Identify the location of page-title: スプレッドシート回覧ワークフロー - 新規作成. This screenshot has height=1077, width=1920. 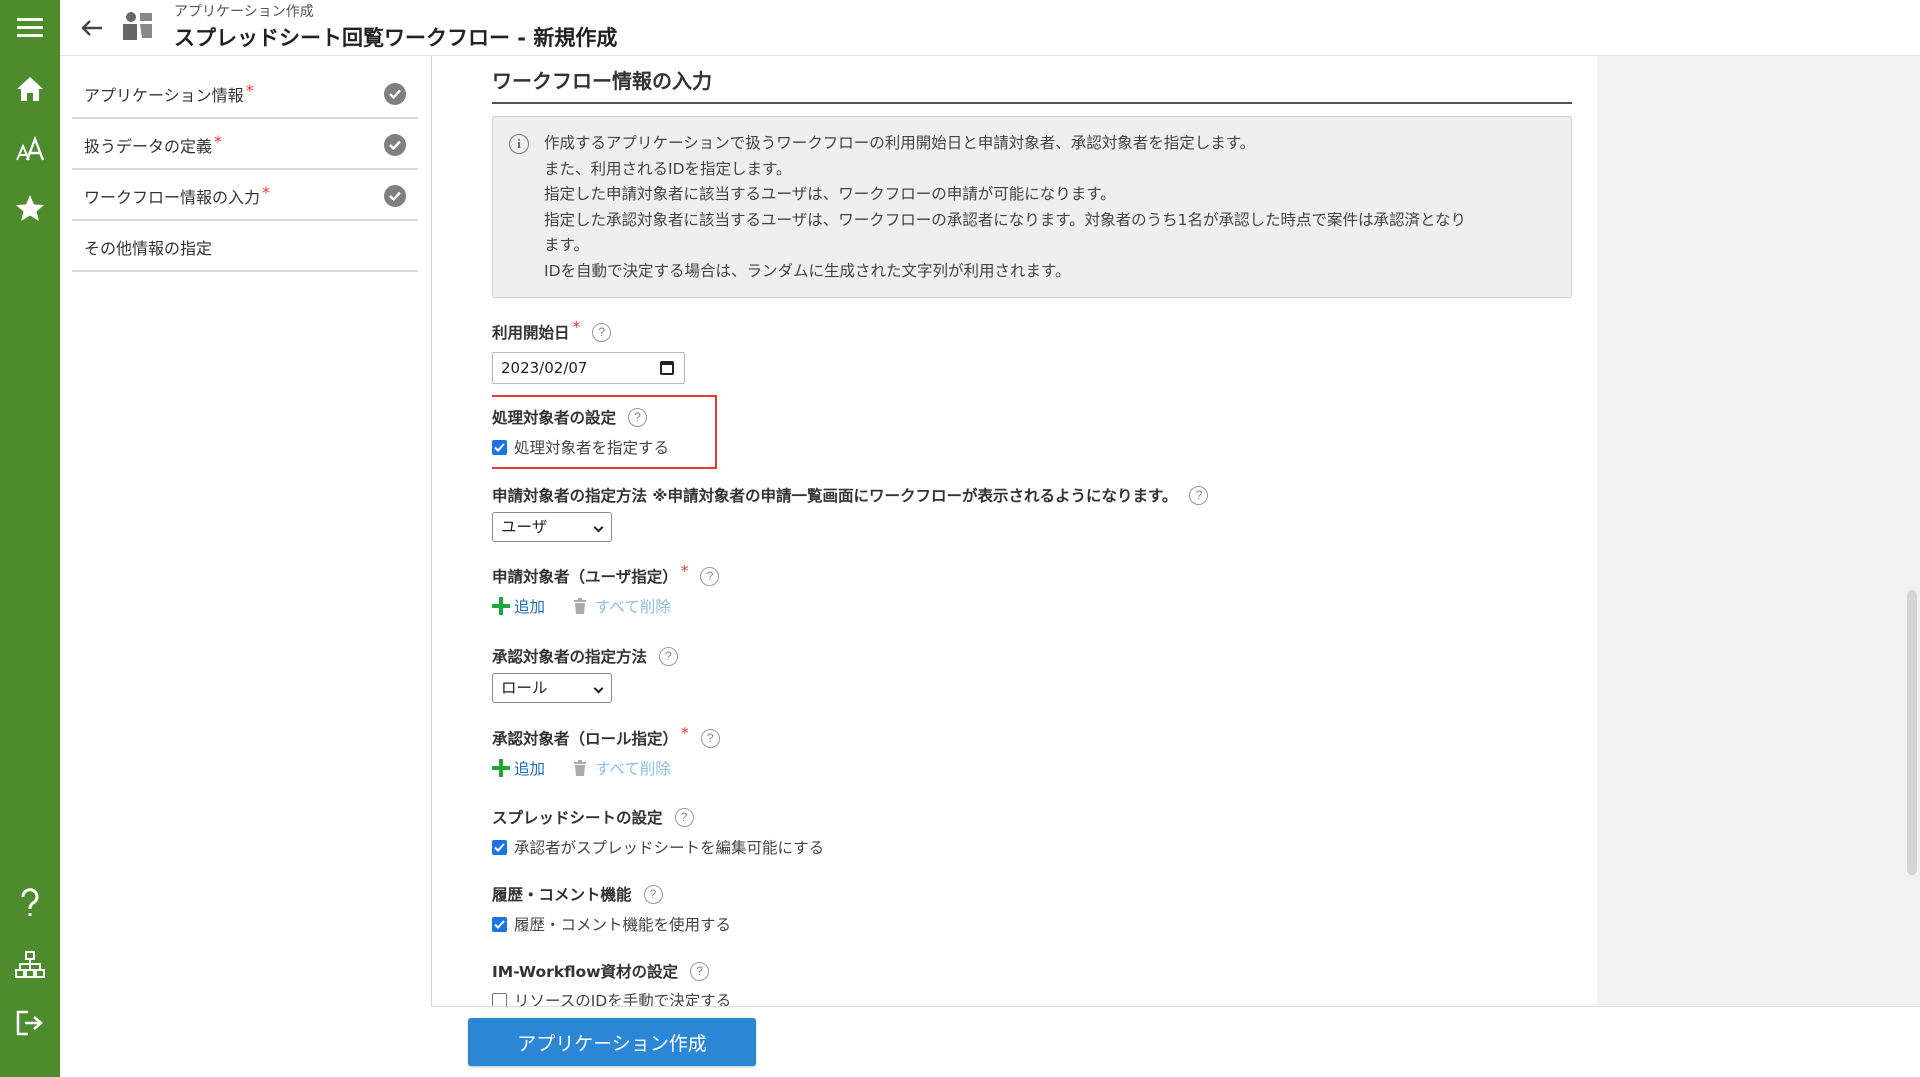
(396, 38).